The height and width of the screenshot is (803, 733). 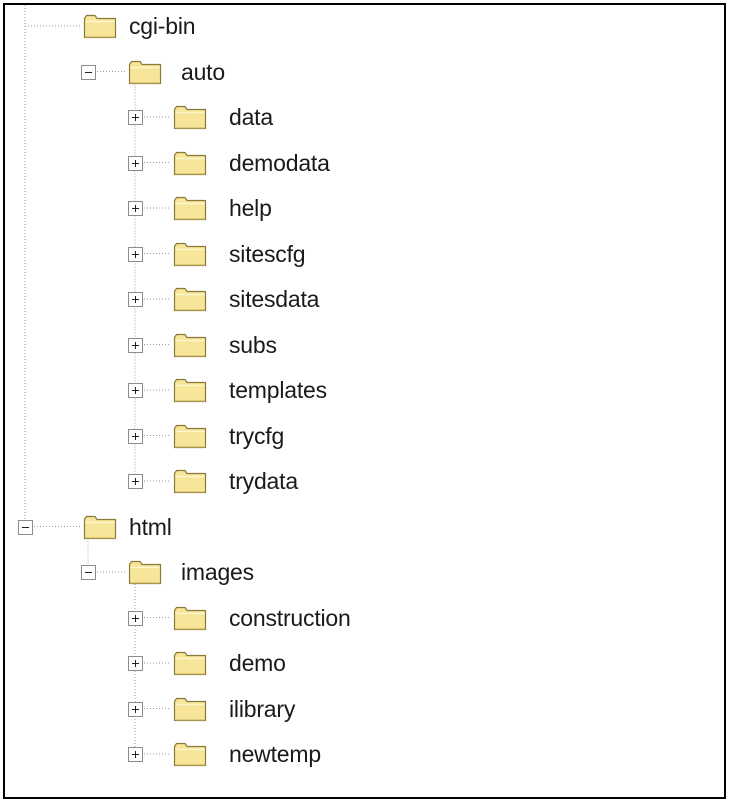 I want to click on tree-item-label: images, so click(x=217, y=572).